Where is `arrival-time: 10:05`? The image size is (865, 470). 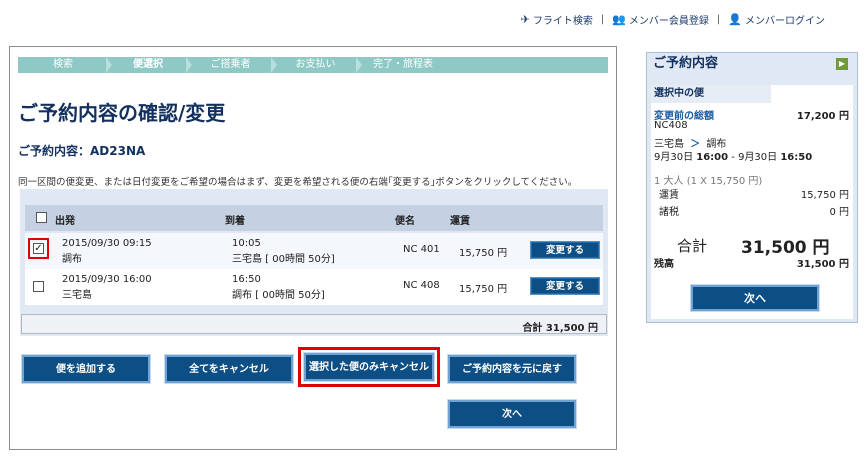
arrival-time: 10:05 is located at coordinates (246, 243).